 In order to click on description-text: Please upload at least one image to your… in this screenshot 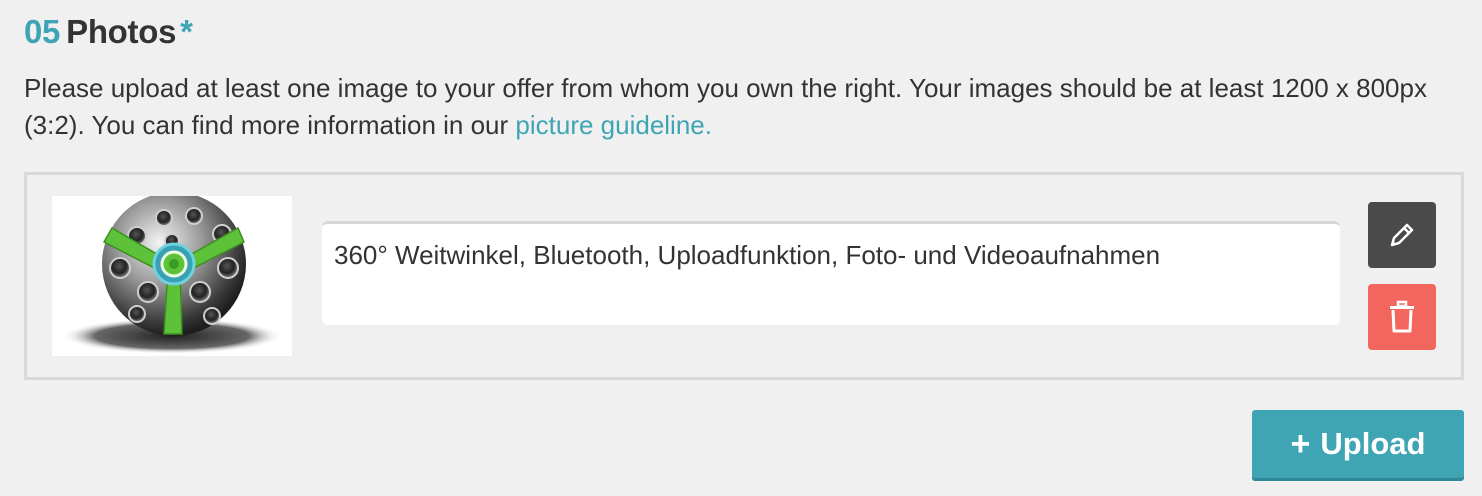, I will do `click(725, 106)`.